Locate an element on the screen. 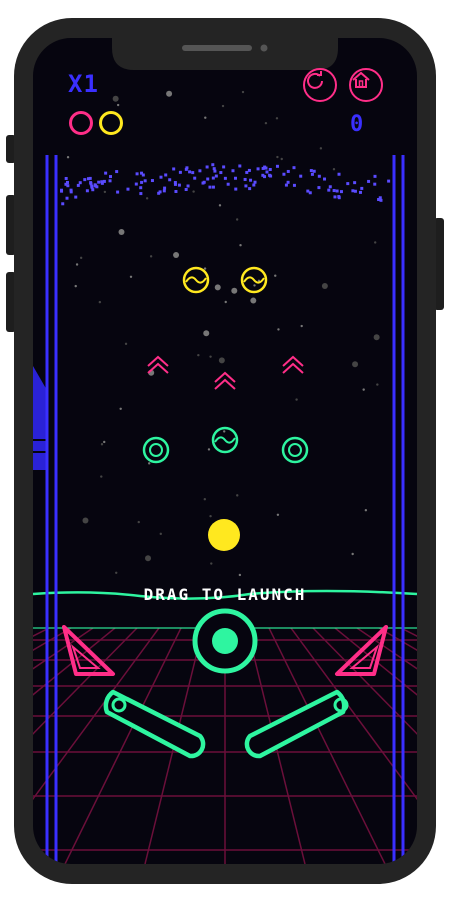  restart-icon is located at coordinates (315, 80).